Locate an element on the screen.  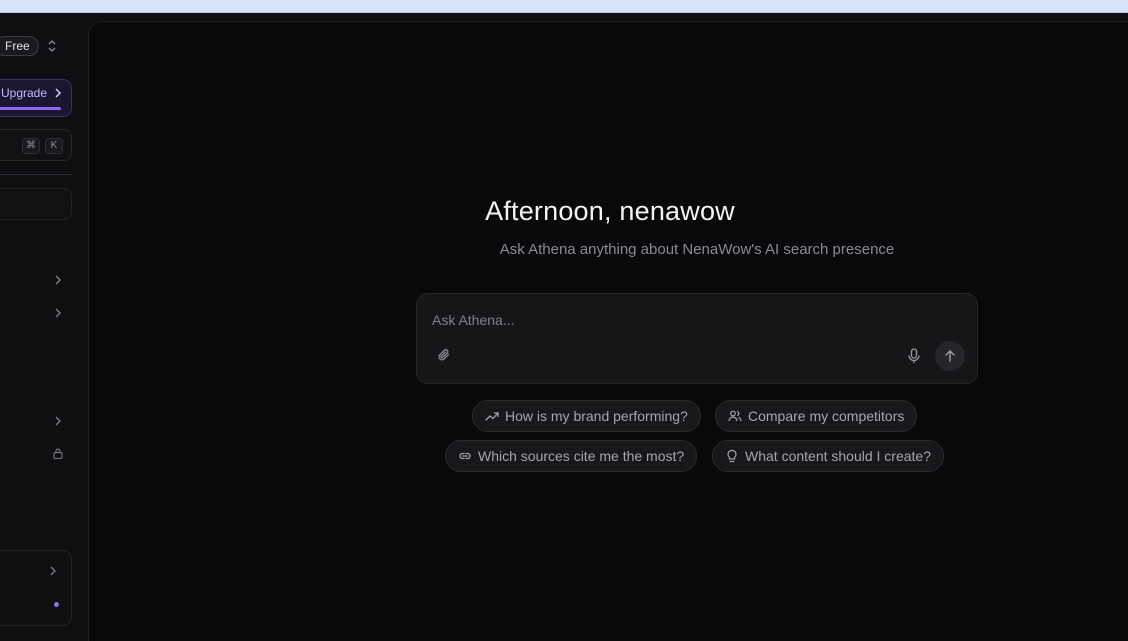
sidebar-divider is located at coordinates (36, 174).